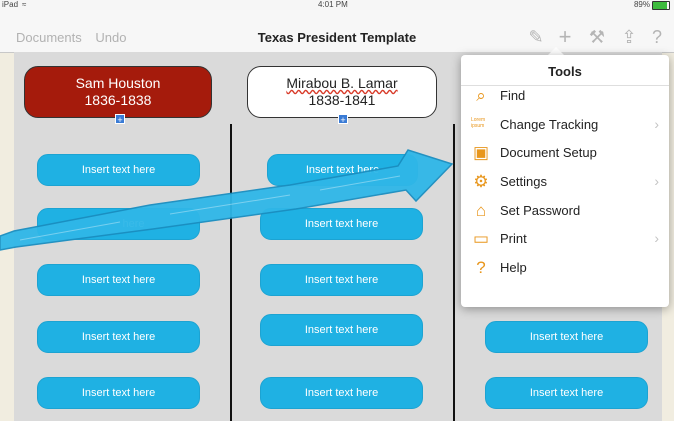 This screenshot has width=674, height=421. I want to click on question-icon: ?, so click(481, 267).